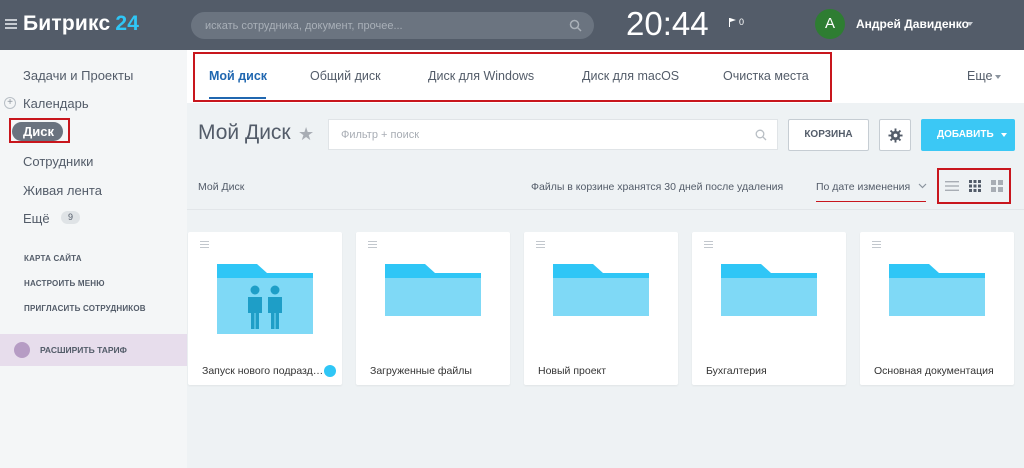 The height and width of the screenshot is (468, 1024). Describe the element at coordinates (85, 308) in the screenshot. I see `invite-employees-link: ПРИГЛАСИТЬ СОТРУДНИКОВ` at that location.